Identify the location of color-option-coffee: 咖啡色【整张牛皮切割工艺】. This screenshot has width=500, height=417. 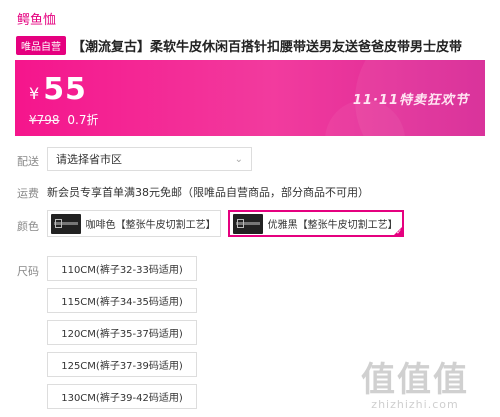
(134, 223).